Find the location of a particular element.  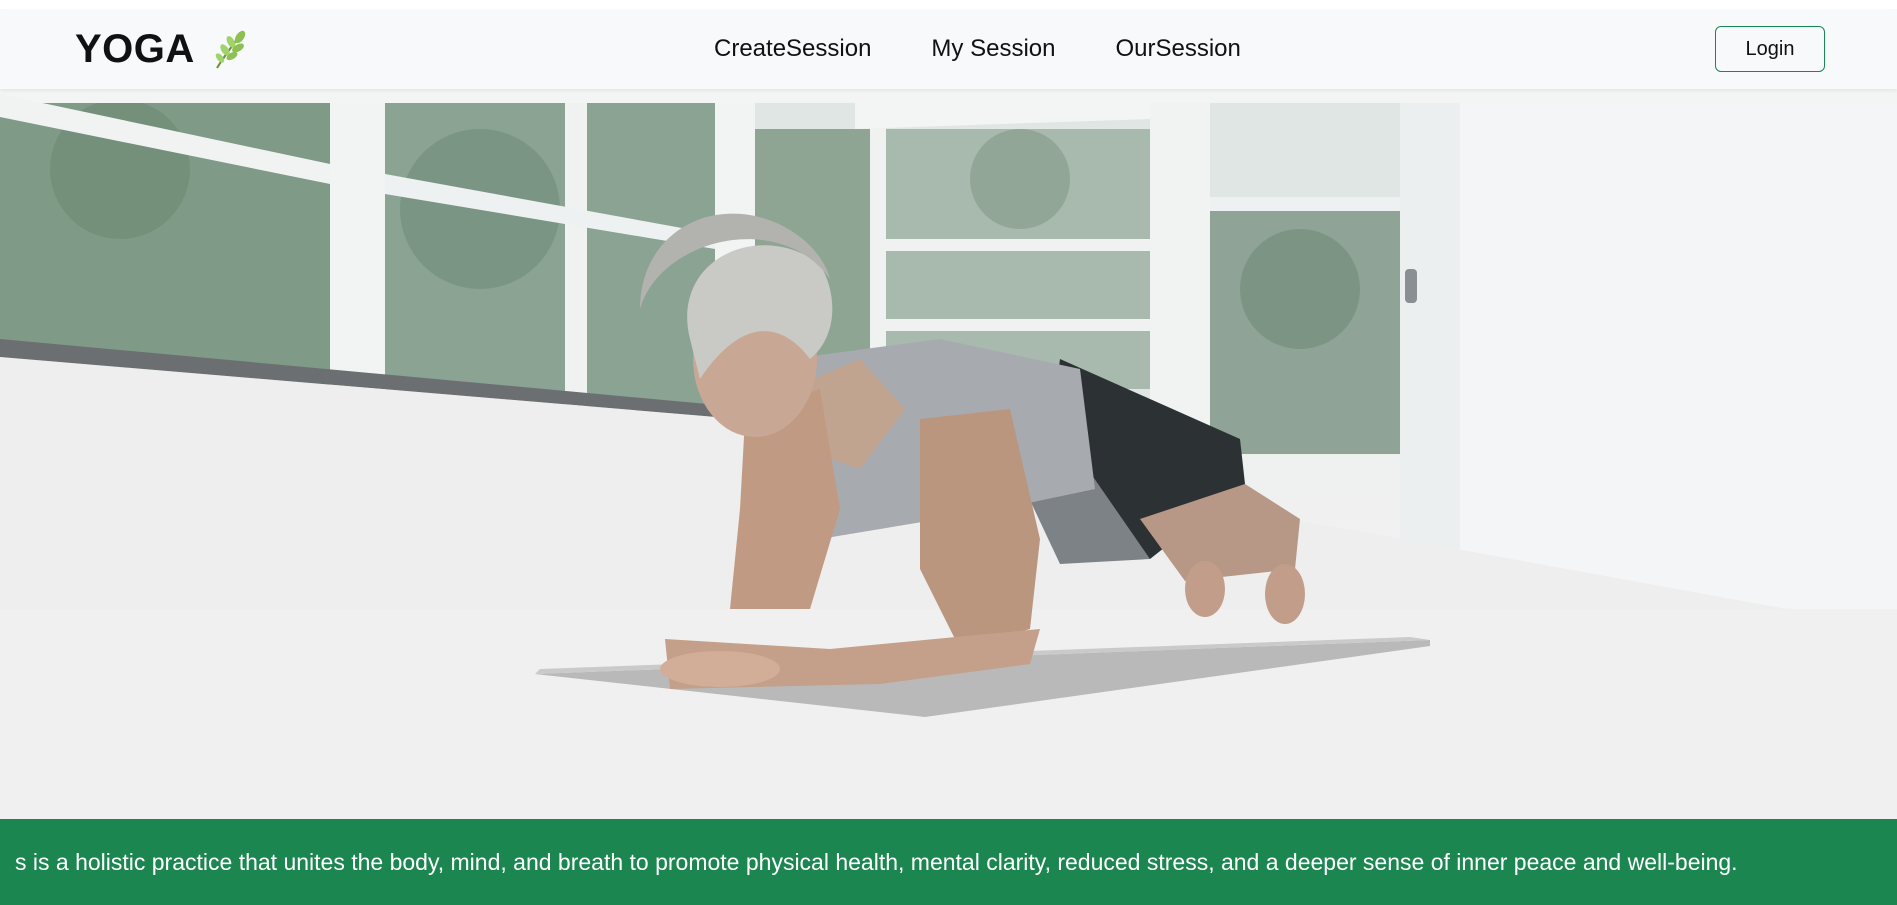

nav-link-create-session: CreateSession is located at coordinates (792, 49).